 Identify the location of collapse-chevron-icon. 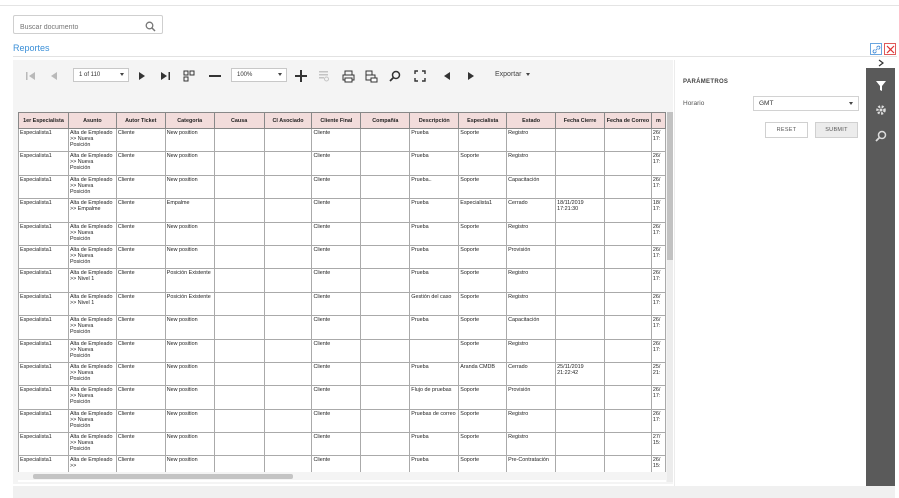
(880, 63).